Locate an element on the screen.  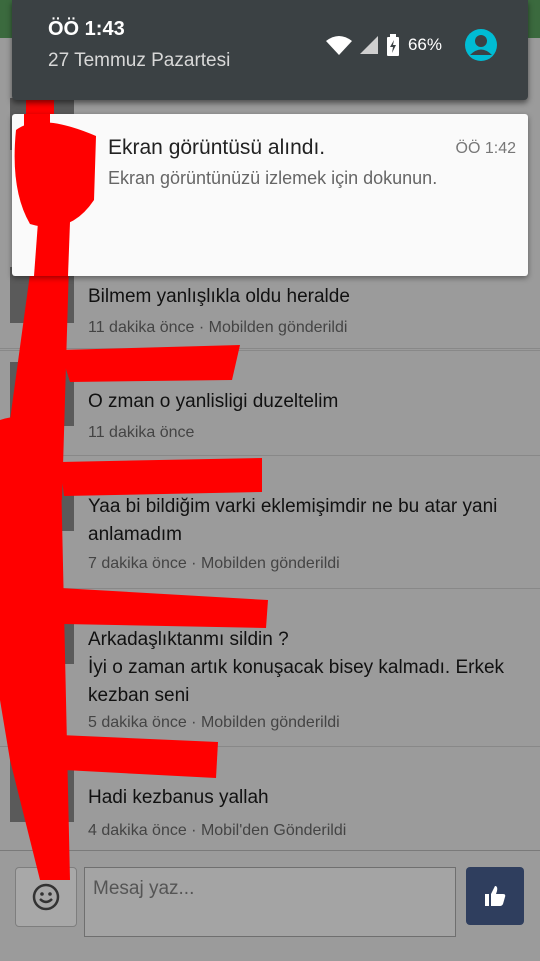
notification-time: ÖÖ 1:42 is located at coordinates (485, 148).